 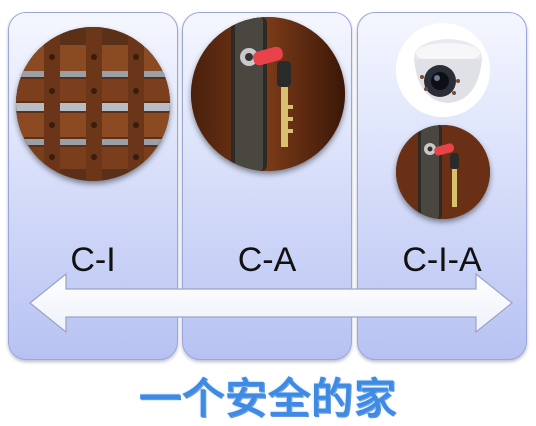 What do you see at coordinates (267, 398) in the screenshot?
I see `footer-title: 一个安全的家` at bounding box center [267, 398].